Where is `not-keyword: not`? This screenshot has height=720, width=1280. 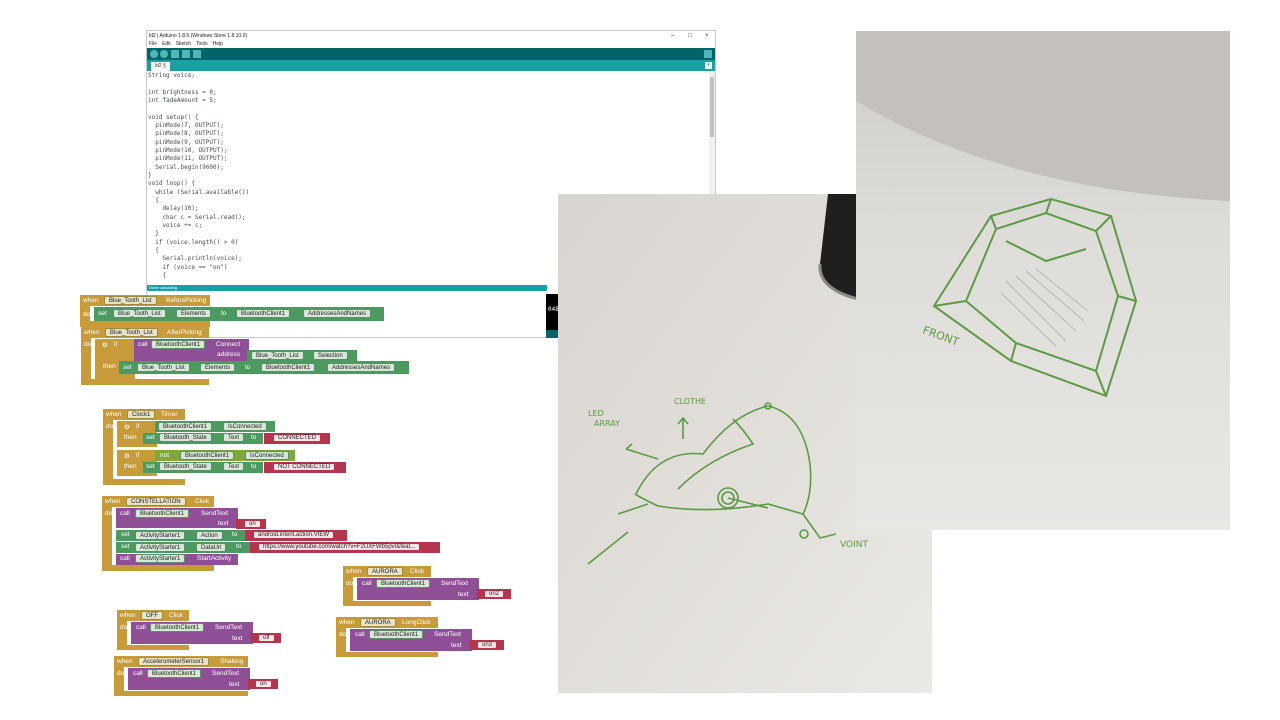
not-keyword: not is located at coordinates (165, 455).